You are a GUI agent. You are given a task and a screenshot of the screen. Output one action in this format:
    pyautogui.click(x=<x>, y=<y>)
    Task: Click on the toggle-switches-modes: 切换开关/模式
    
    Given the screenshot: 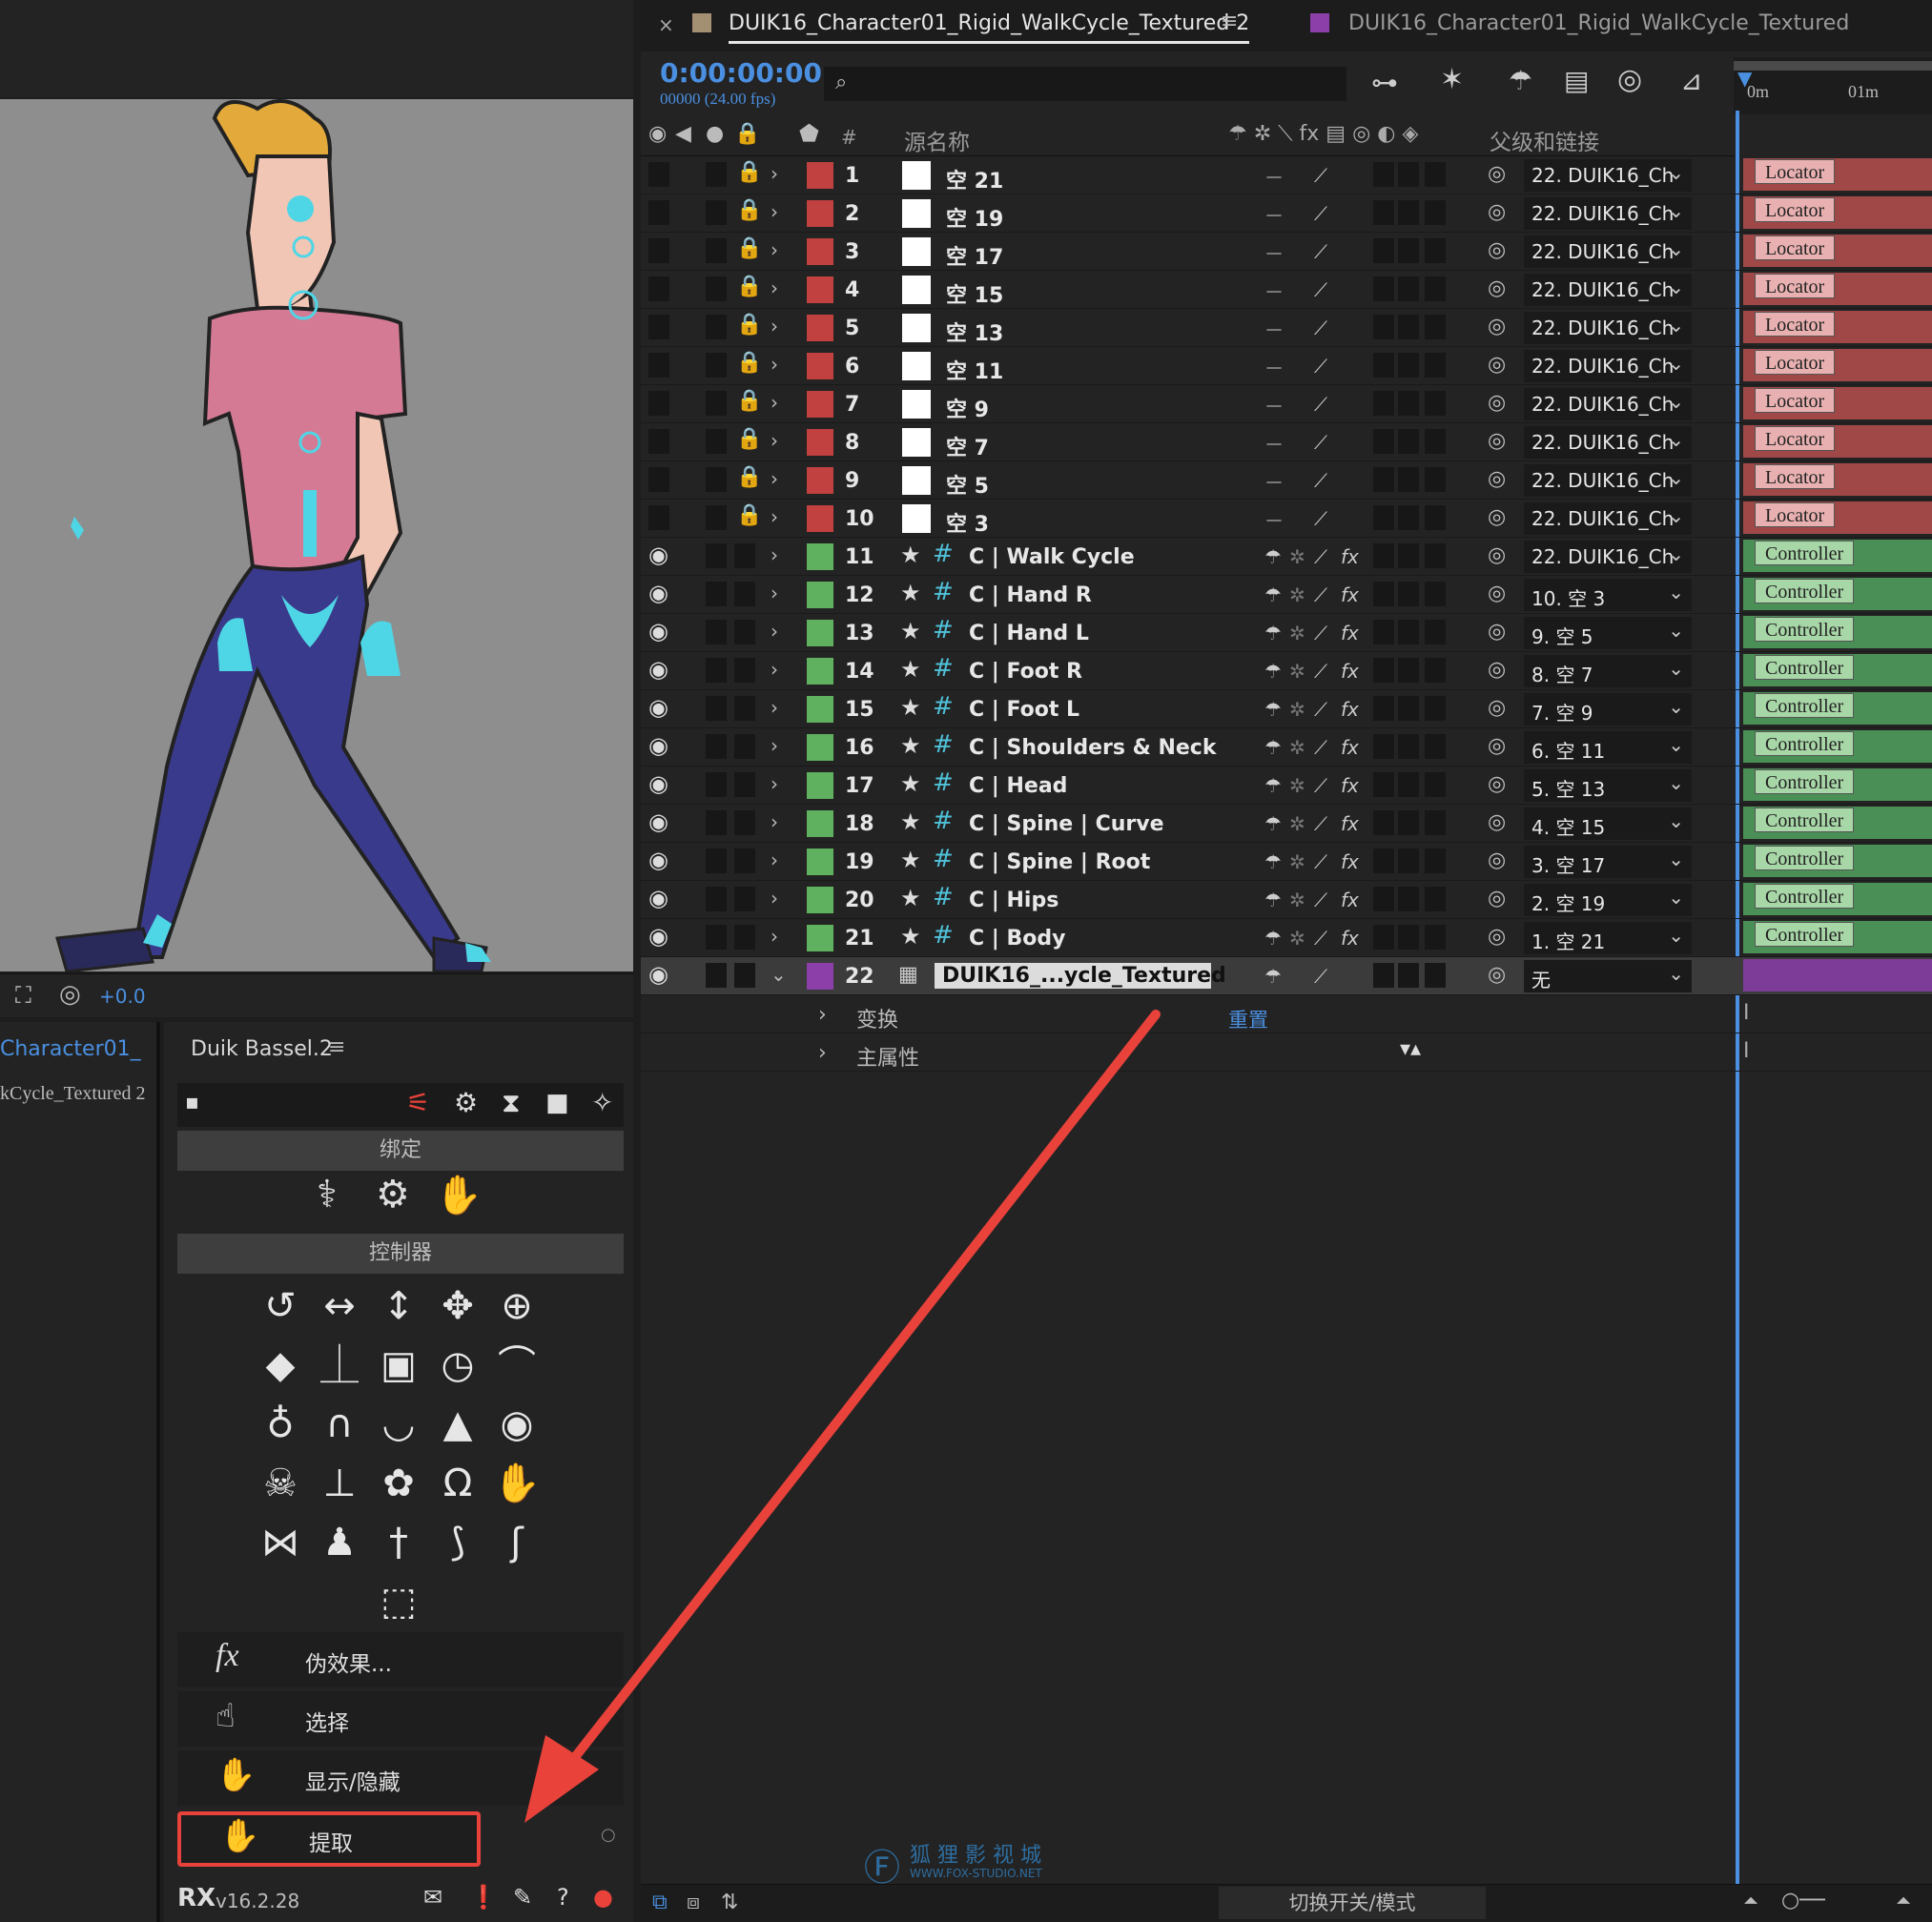 What is the action you would take?
    pyautogui.click(x=1352, y=1903)
    